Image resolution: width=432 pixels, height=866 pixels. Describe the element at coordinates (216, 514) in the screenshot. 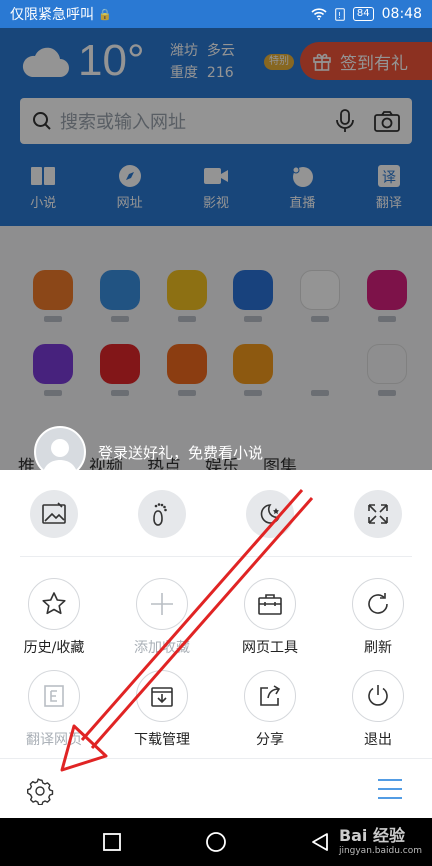

I see `quick-toggles` at that location.